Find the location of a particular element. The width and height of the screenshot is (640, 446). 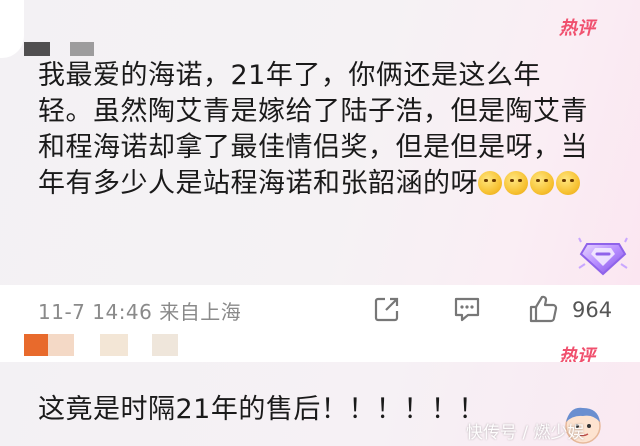

timestamp: 11-7 14:46 is located at coordinates (95, 312).